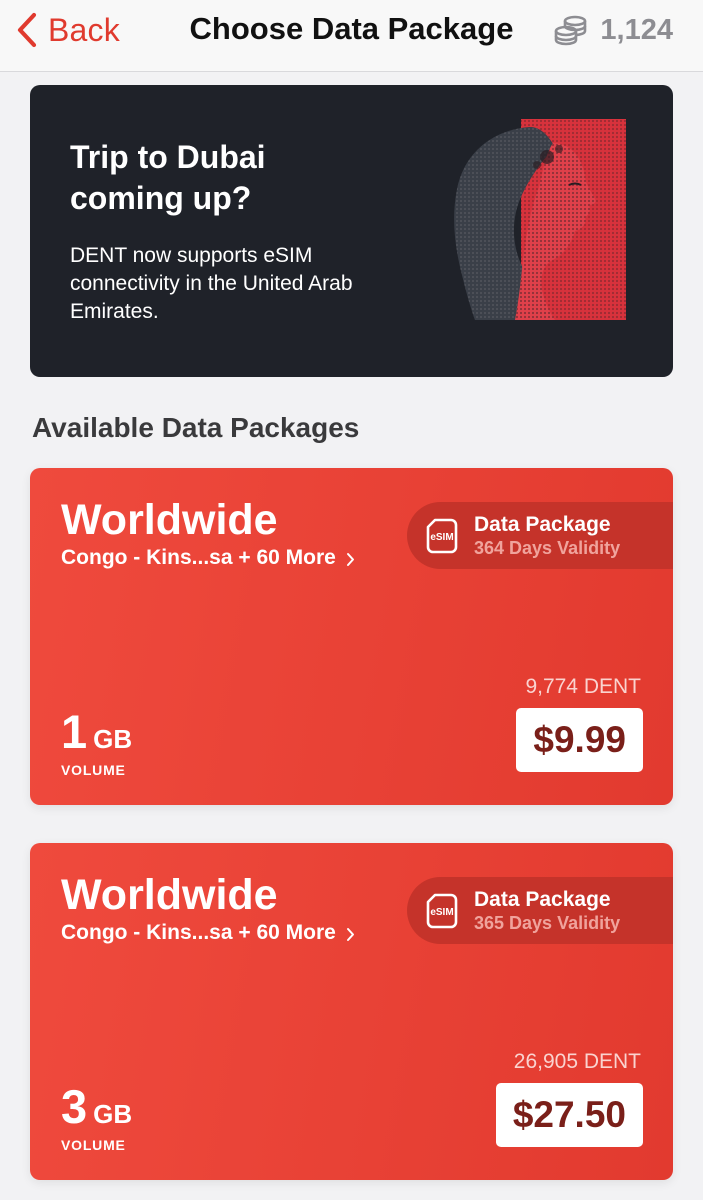 Image resolution: width=703 pixels, height=1200 pixels. I want to click on balance-indicator: 1,124, so click(613, 30).